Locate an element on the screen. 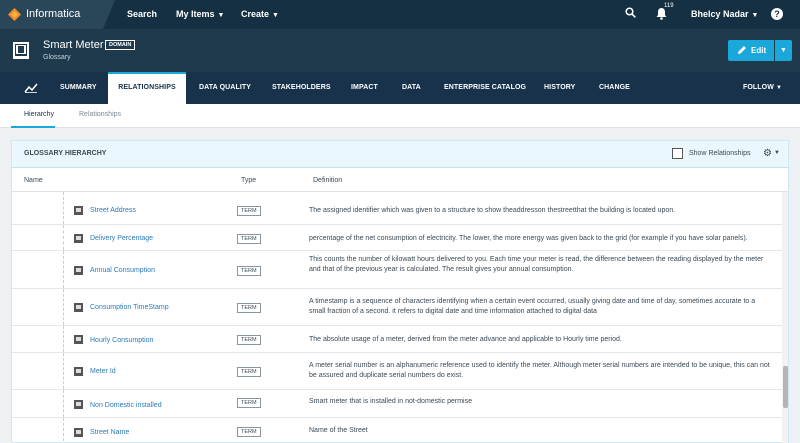 The height and width of the screenshot is (443, 800). term-name-link: Street Address is located at coordinates (113, 210).